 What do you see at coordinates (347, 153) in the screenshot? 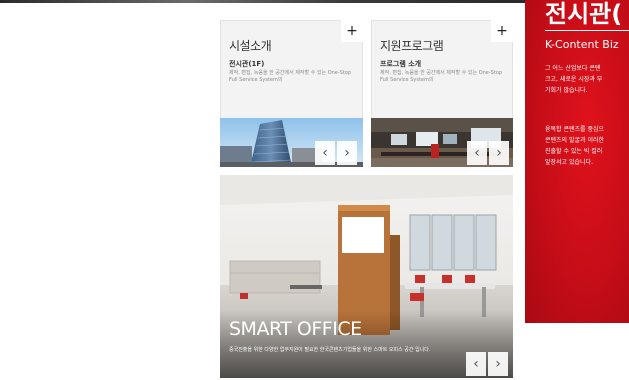
I see `facility-next-button: ›` at bounding box center [347, 153].